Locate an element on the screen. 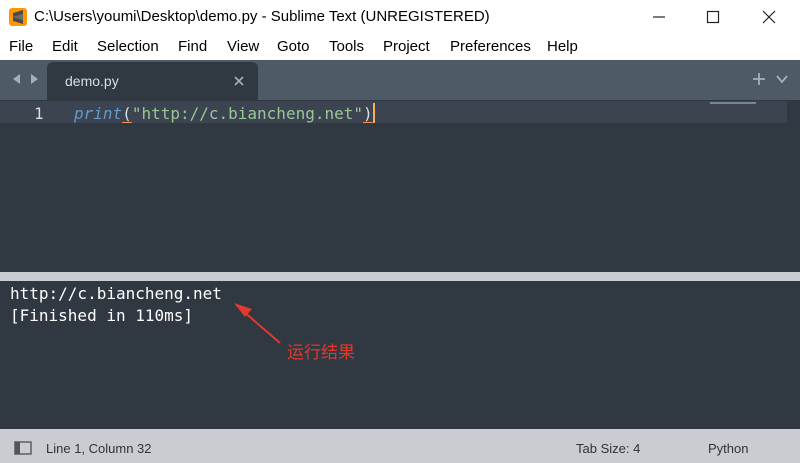  close-icon is located at coordinates (769, 17).